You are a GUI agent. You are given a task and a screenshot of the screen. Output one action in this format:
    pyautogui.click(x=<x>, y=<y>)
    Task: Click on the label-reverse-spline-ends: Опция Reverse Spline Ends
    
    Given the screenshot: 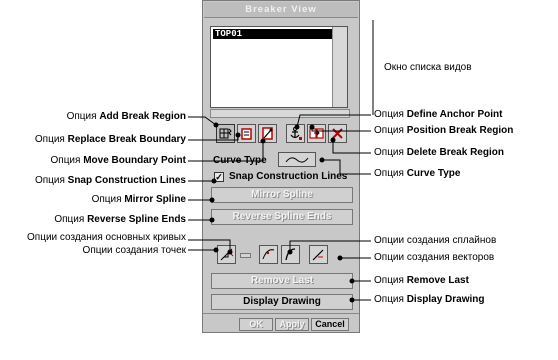 What is the action you would take?
    pyautogui.click(x=120, y=219)
    